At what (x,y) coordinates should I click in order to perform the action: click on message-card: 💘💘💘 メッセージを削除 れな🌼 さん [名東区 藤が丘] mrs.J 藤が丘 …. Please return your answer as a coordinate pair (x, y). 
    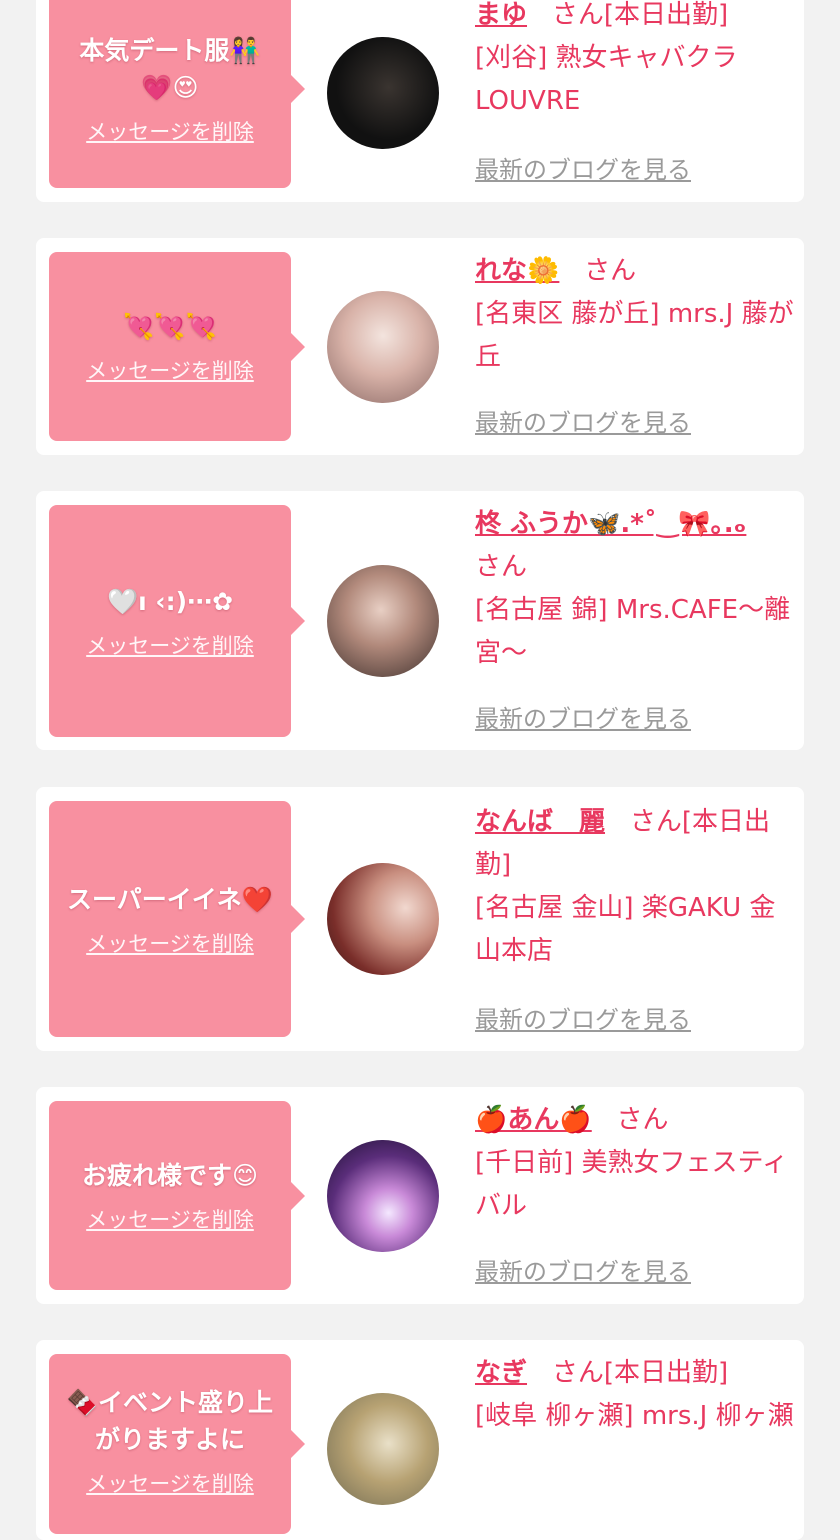
    Looking at the image, I should click on (420, 346).